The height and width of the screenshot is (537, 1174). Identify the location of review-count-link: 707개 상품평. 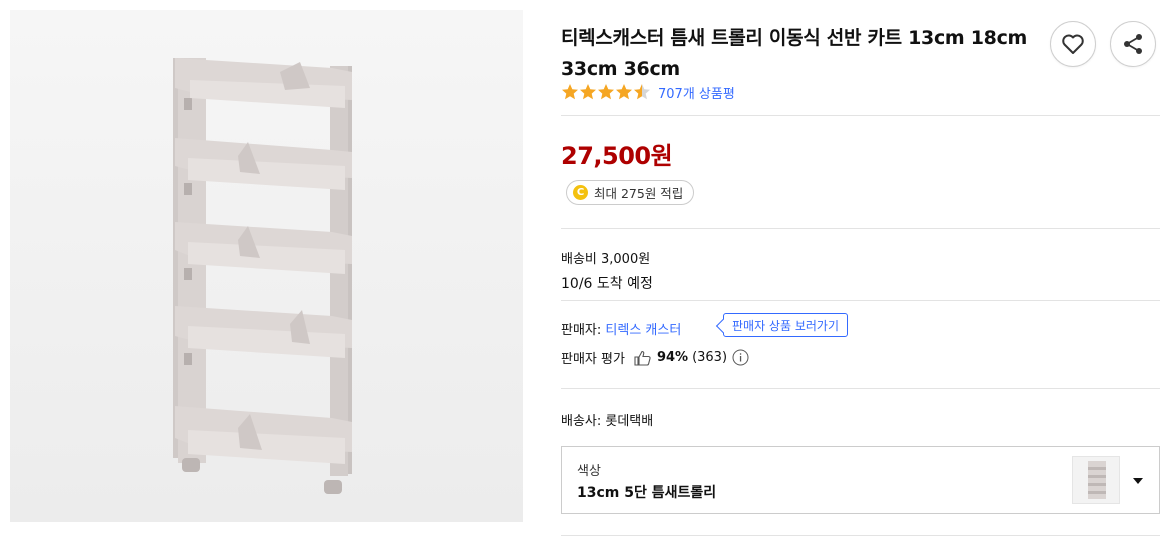
(696, 92).